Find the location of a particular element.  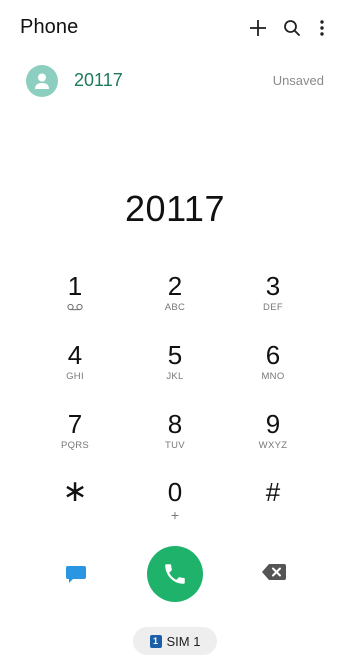

sim-selector-button: 1 SIM 1 is located at coordinates (175, 641).